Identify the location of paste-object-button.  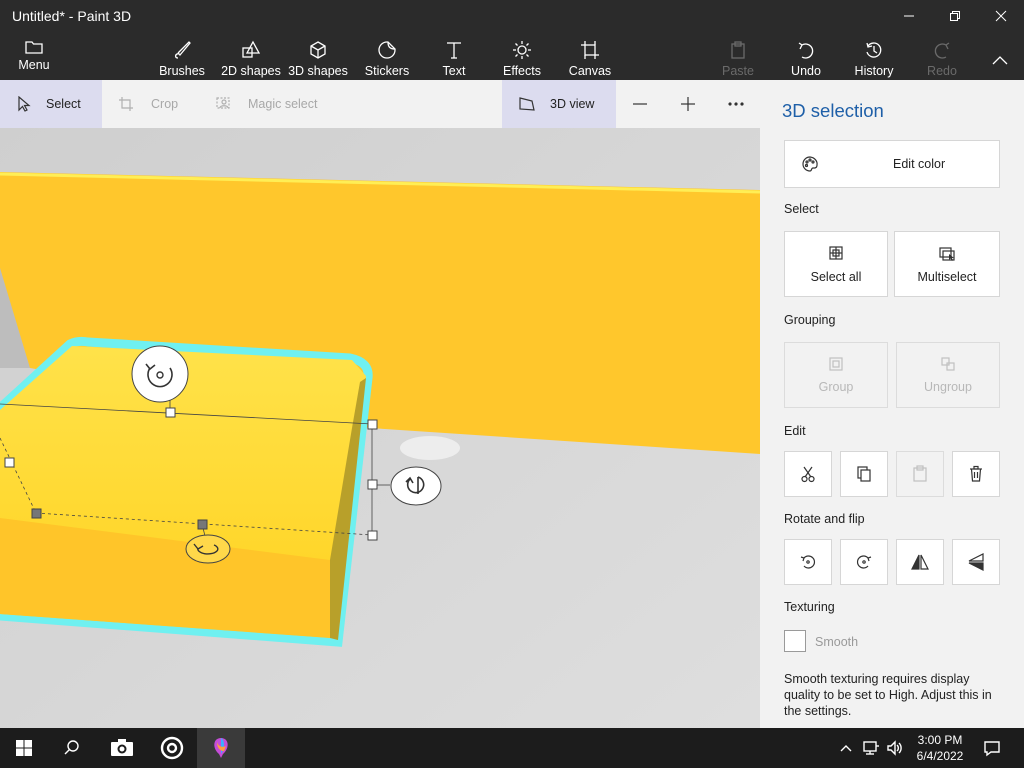
(920, 474).